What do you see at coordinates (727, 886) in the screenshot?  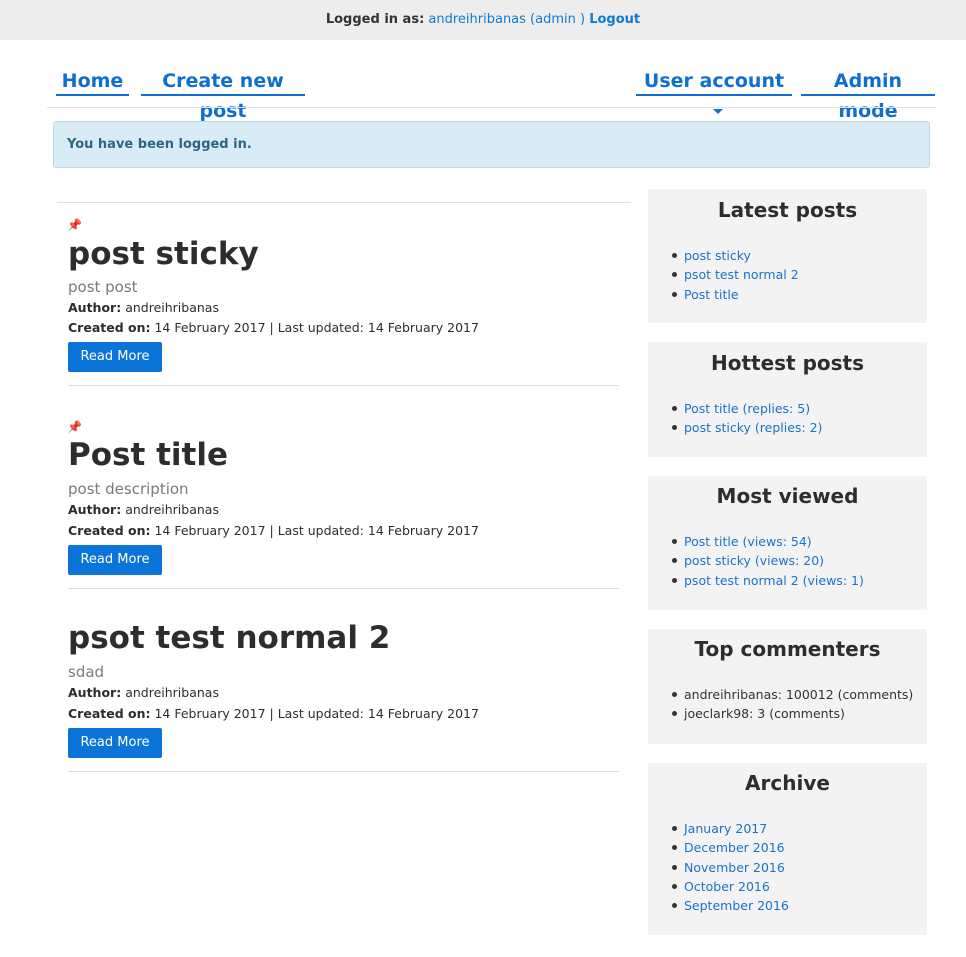 I see `archive-link: October 2016` at bounding box center [727, 886].